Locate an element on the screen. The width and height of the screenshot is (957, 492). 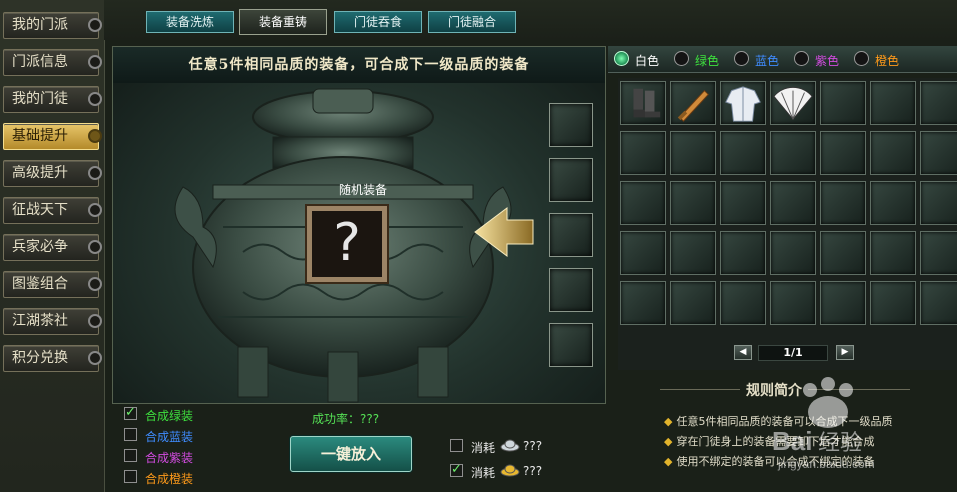
filter-label-4: 紫色 is located at coordinates (827, 60).